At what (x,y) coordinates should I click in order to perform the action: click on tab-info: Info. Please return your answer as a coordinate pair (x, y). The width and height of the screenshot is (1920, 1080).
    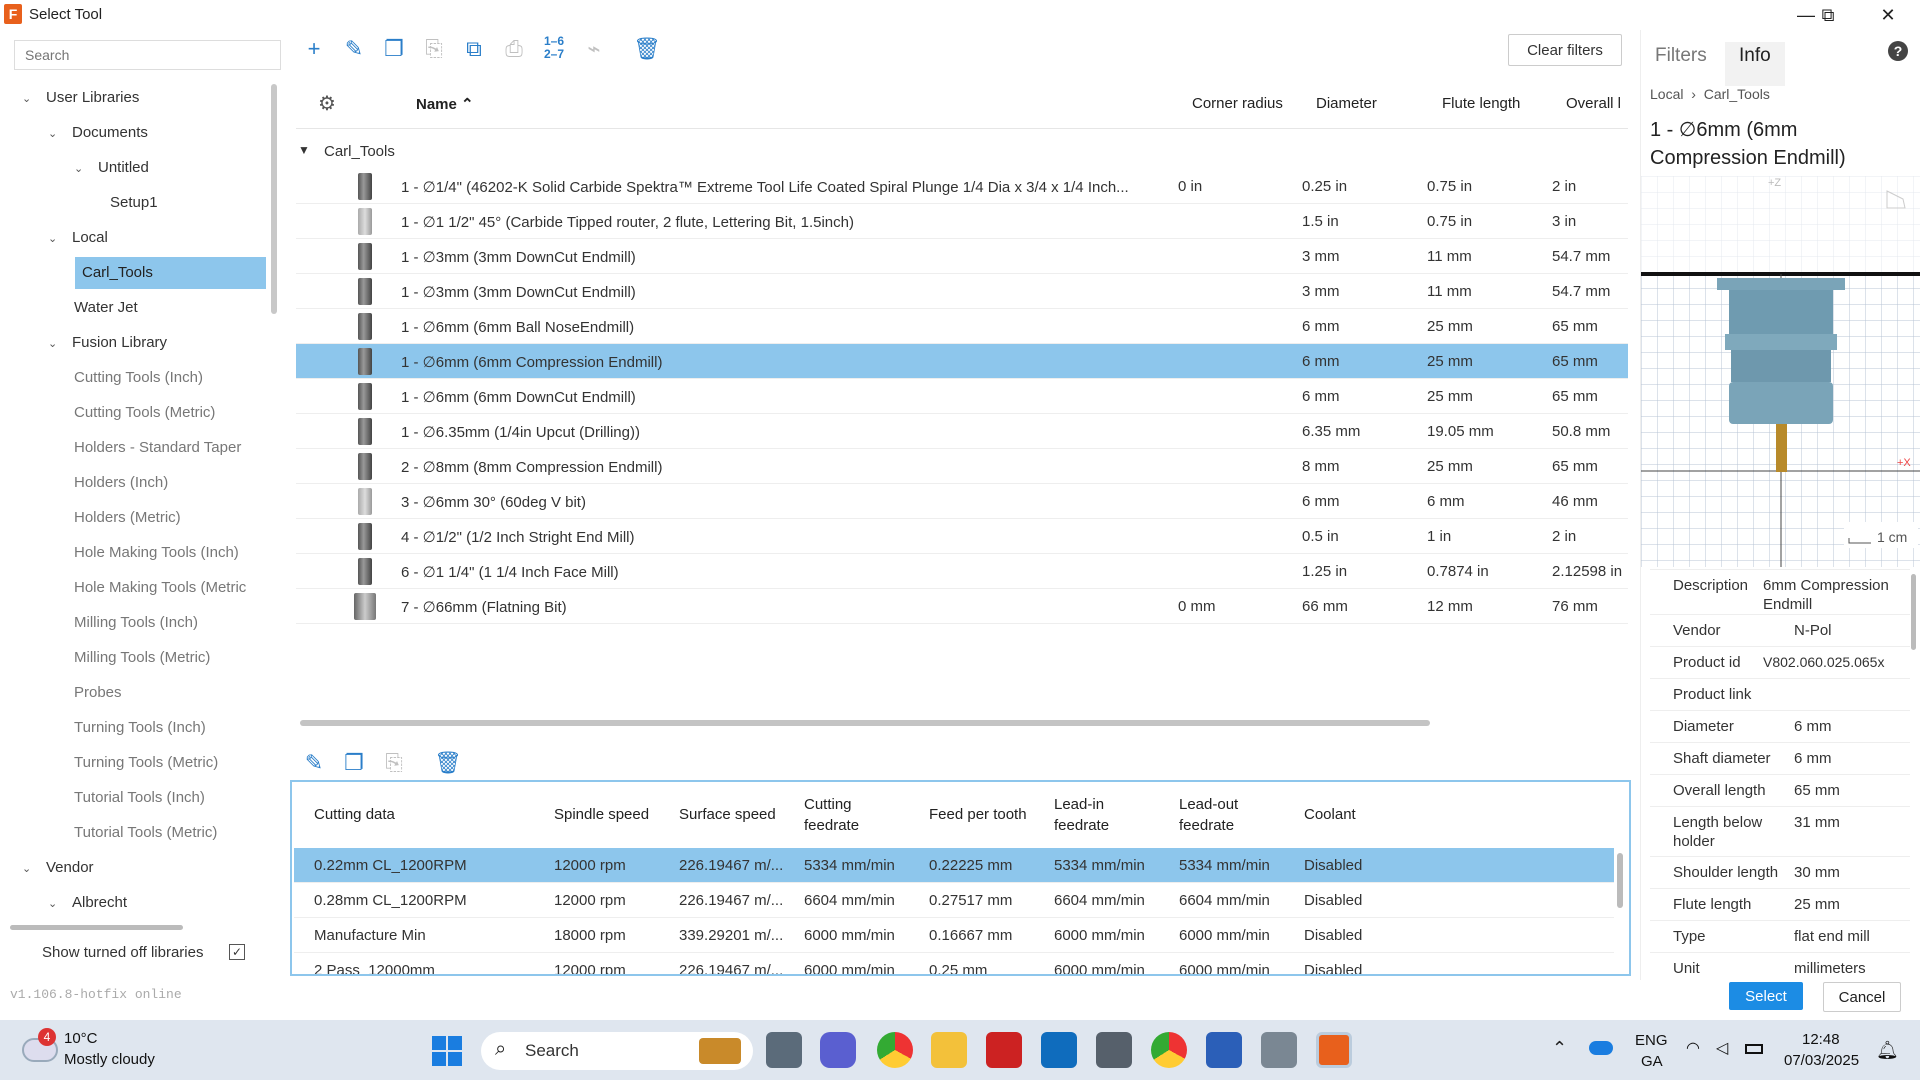
    Looking at the image, I should click on (1755, 64).